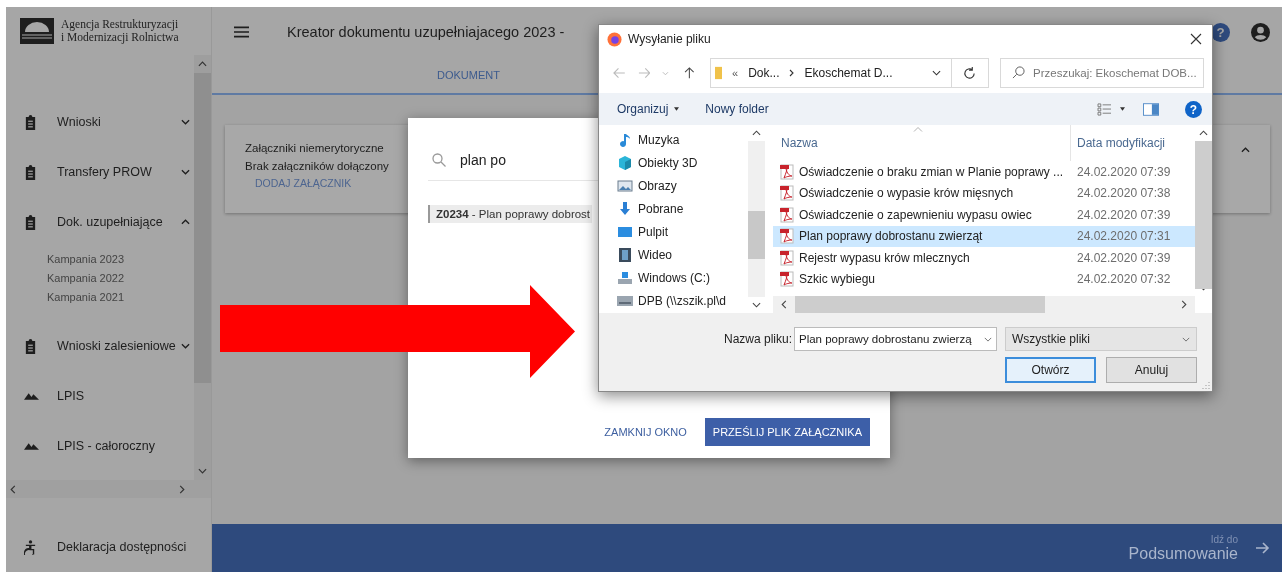 This screenshot has height=572, width=1282. What do you see at coordinates (925, 143) in the screenshot?
I see `column-header: Nazwa` at bounding box center [925, 143].